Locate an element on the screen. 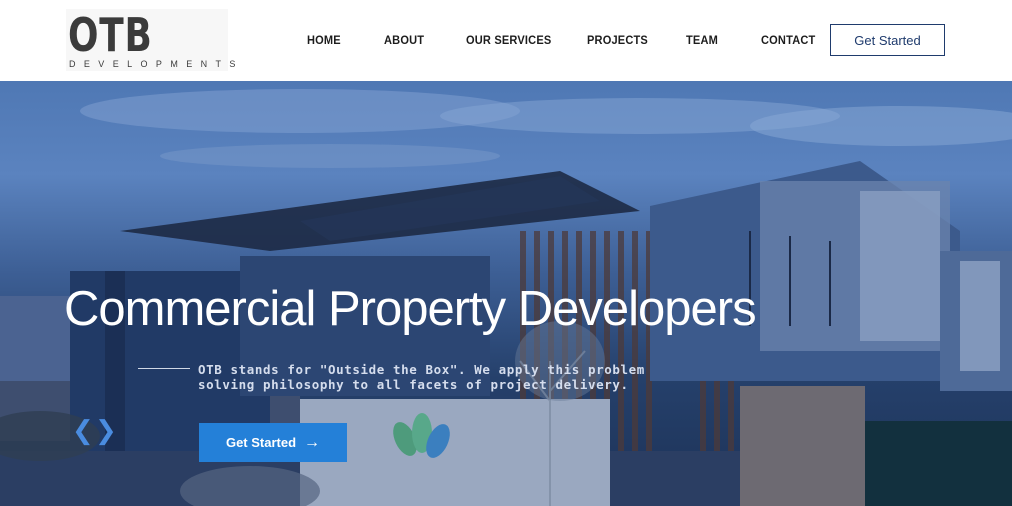 The width and height of the screenshot is (1012, 506). nav-our-services: OUR SERVICES is located at coordinates (508, 40).